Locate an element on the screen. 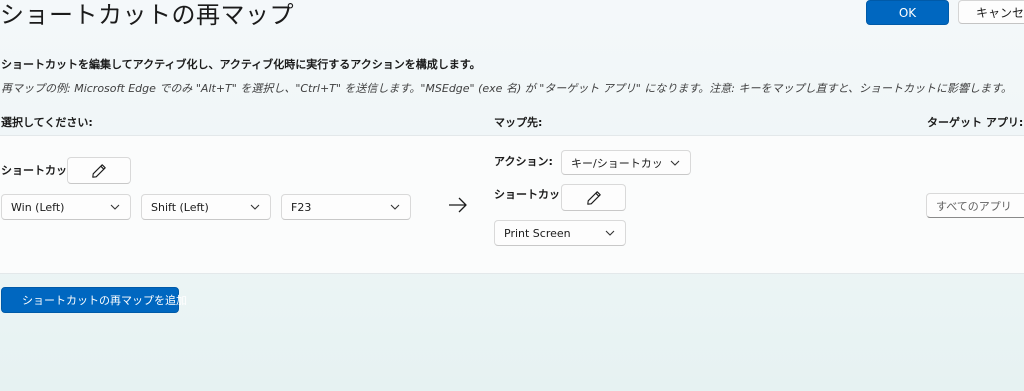 This screenshot has height=391, width=1024. ok-button: OK is located at coordinates (907, 12).